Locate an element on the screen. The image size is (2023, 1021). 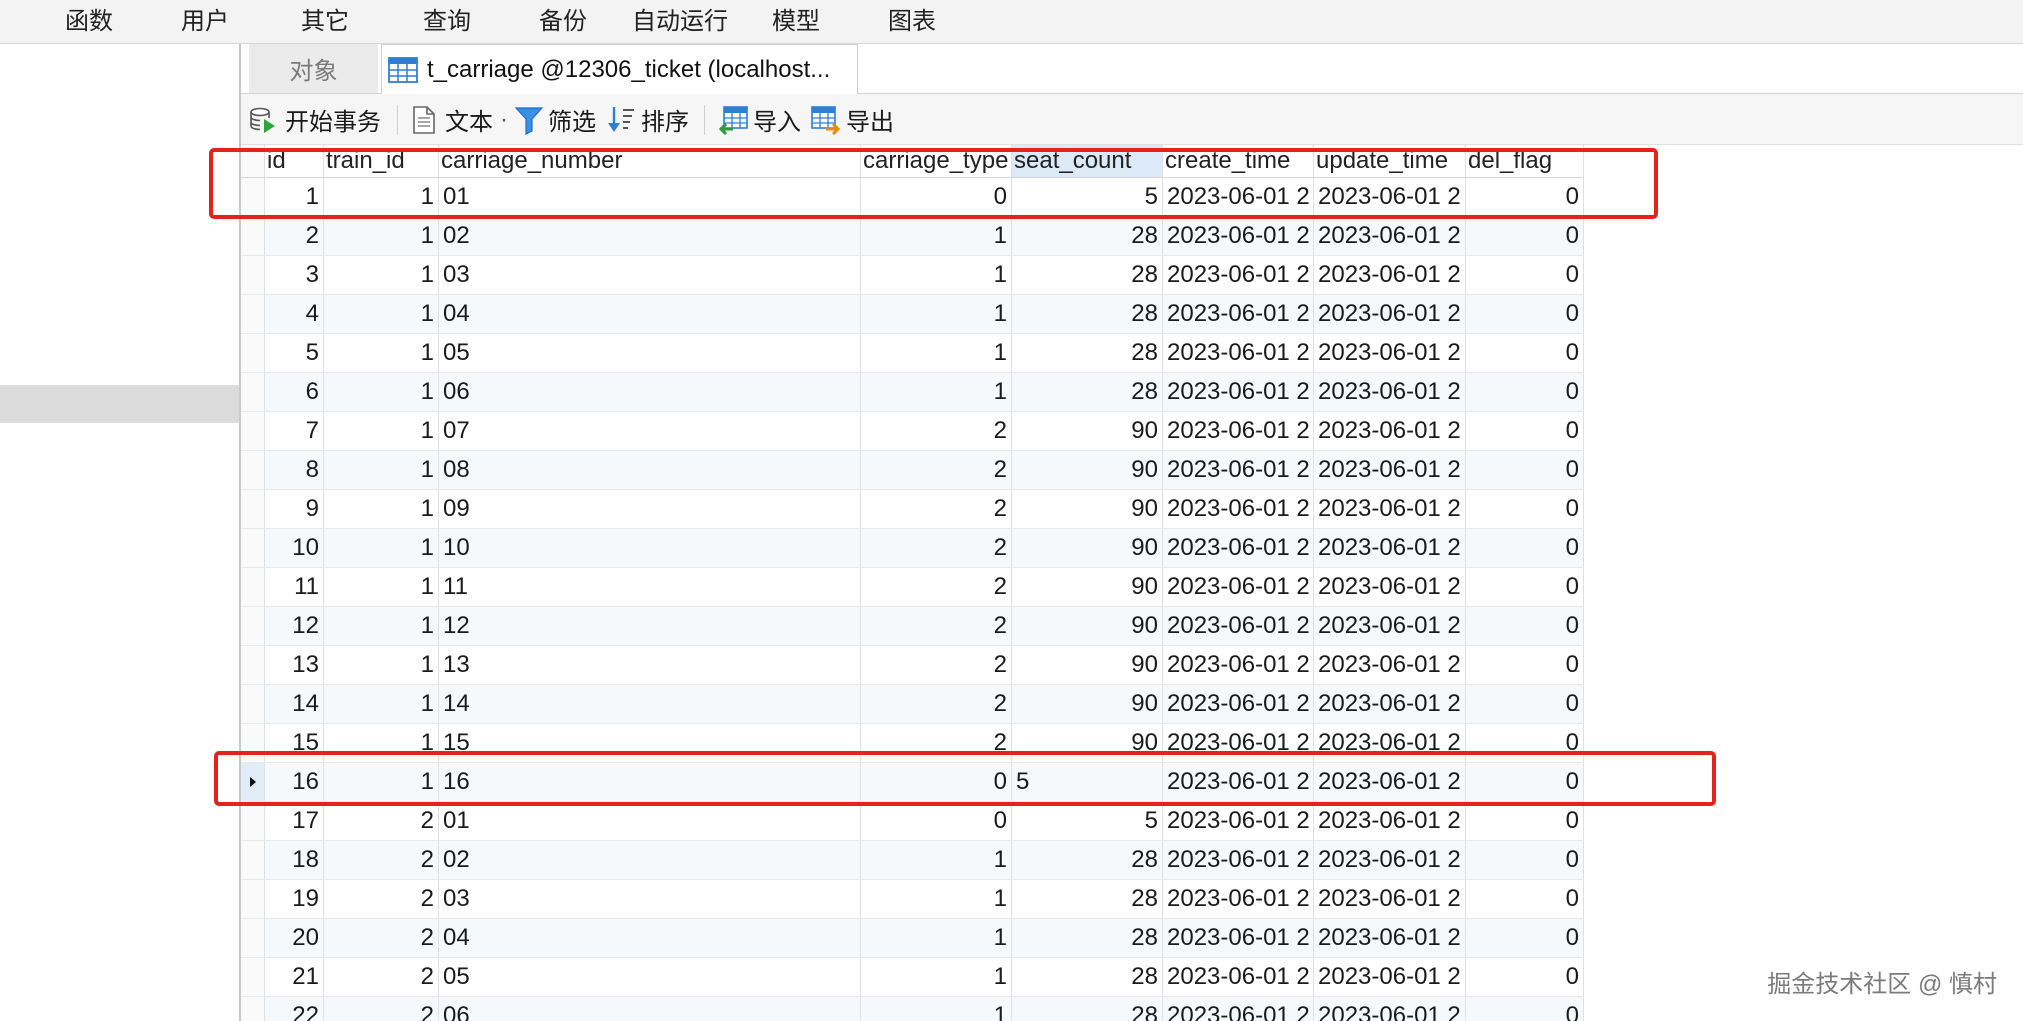
table-row: 12 1 12 2 90 2023-06-01 2 2023-06-01 20 is located at coordinates (912, 626).